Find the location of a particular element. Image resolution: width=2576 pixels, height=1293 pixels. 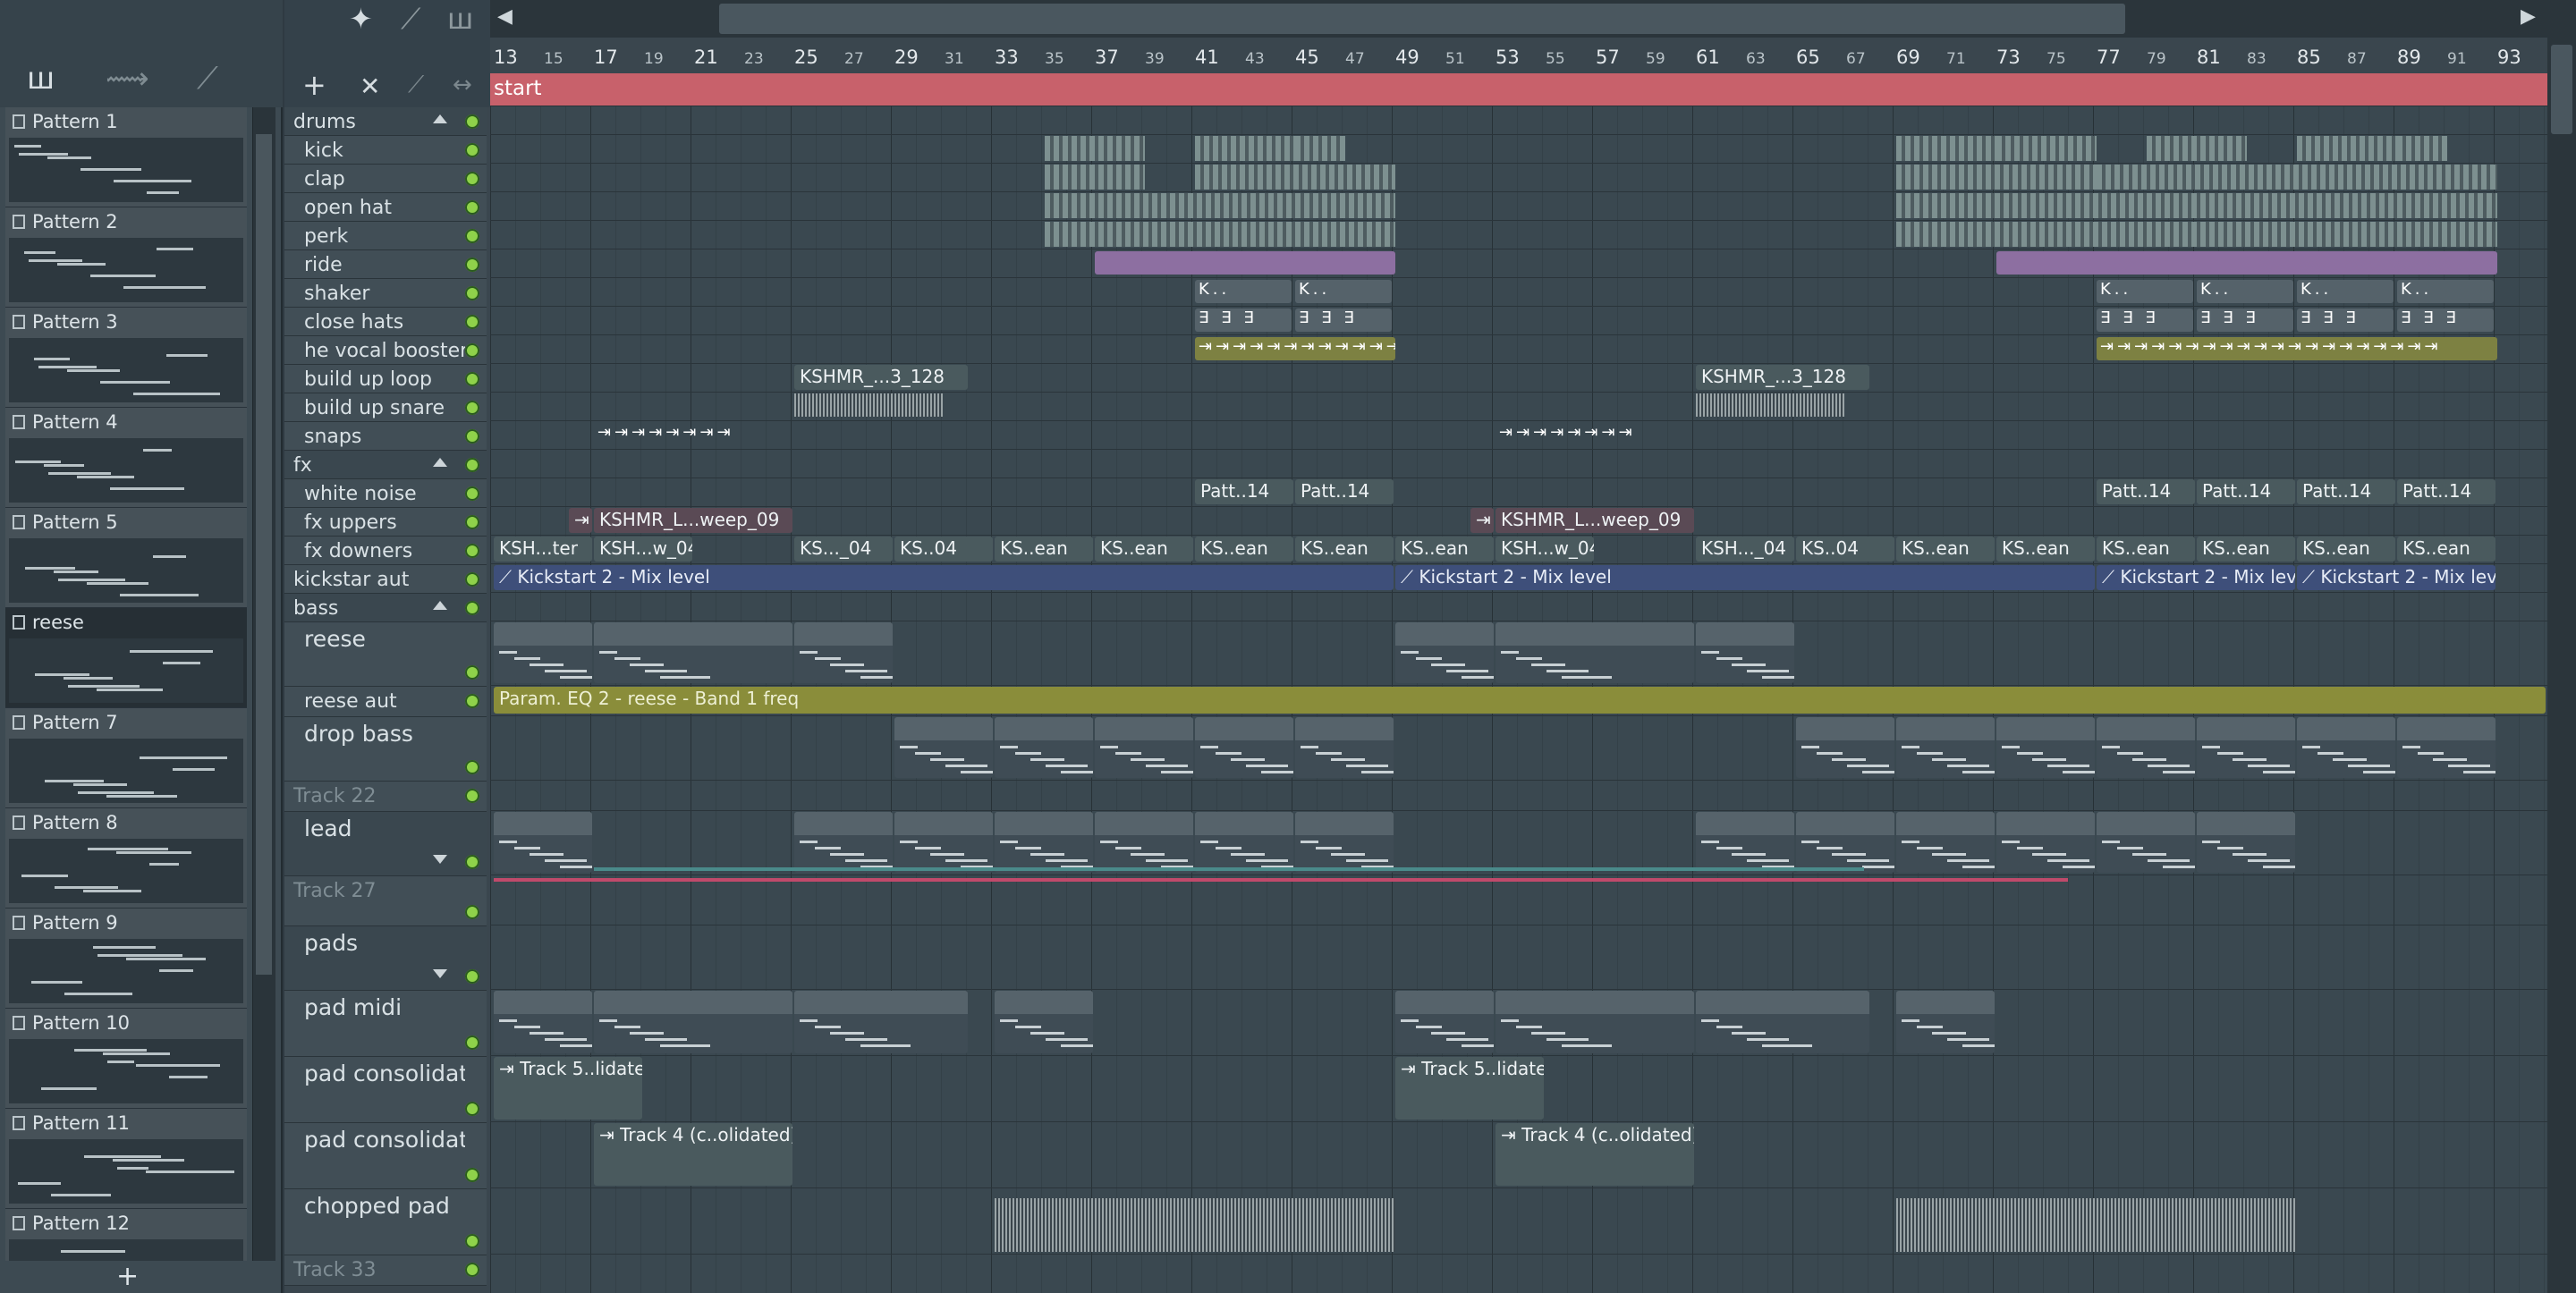

pattern-item: reese is located at coordinates (126, 658).